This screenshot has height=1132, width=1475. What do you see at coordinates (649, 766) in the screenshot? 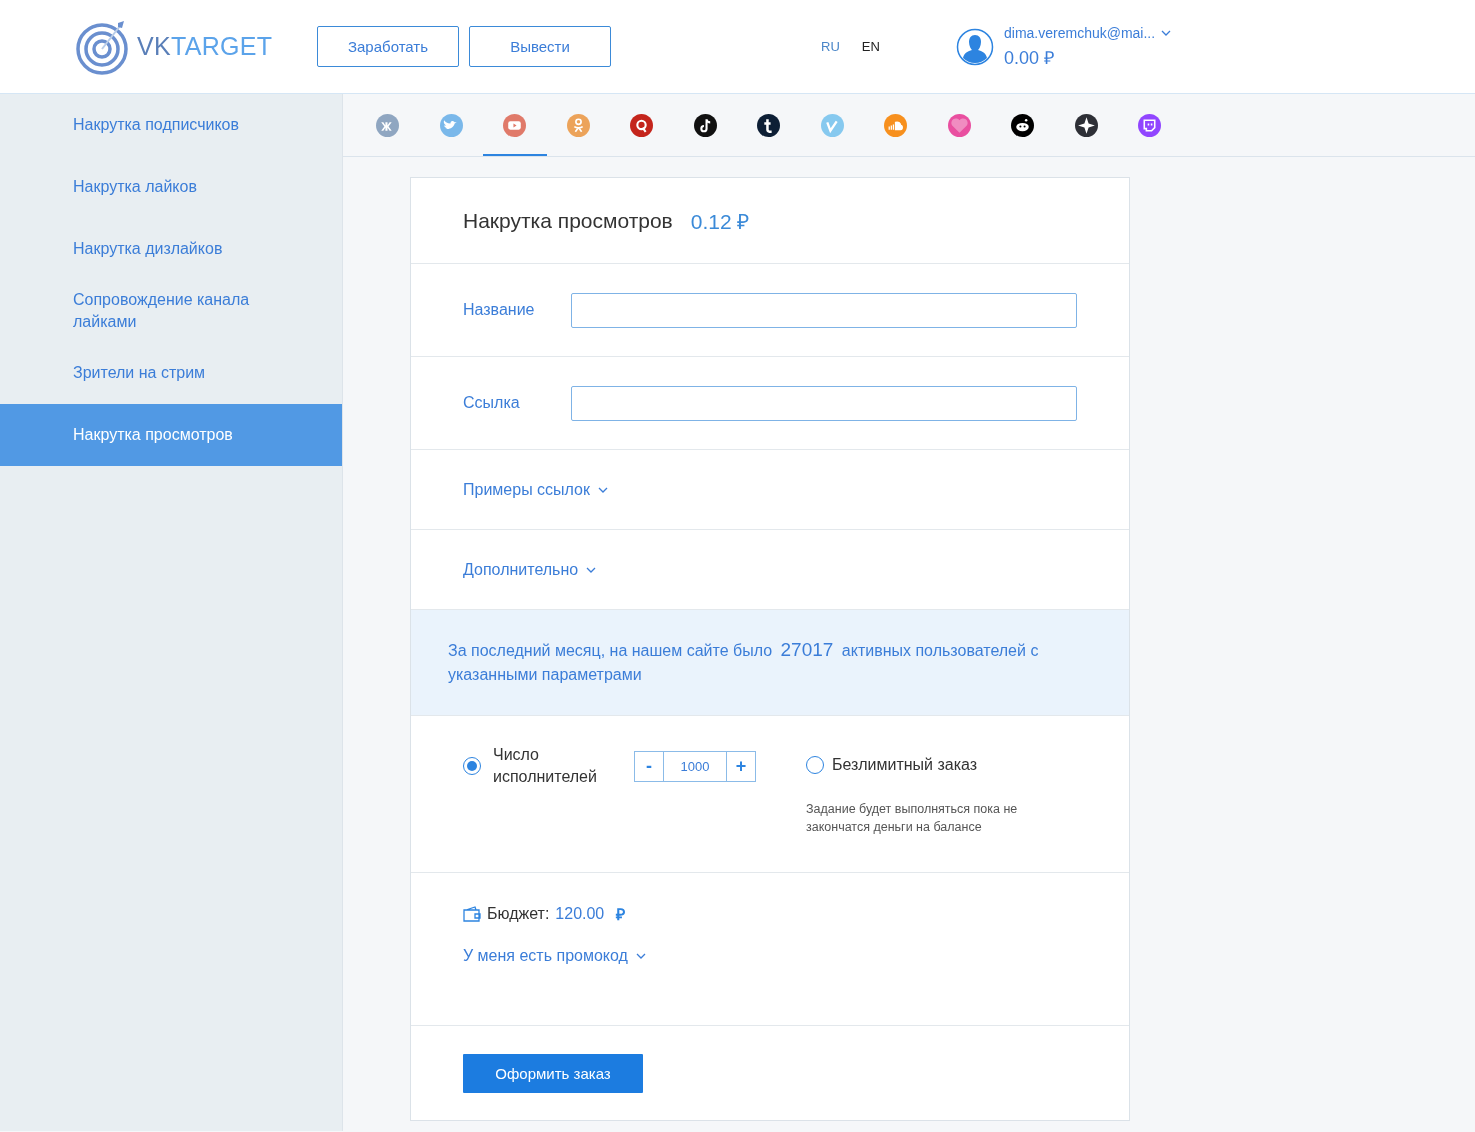
I see `minus-button: -` at bounding box center [649, 766].